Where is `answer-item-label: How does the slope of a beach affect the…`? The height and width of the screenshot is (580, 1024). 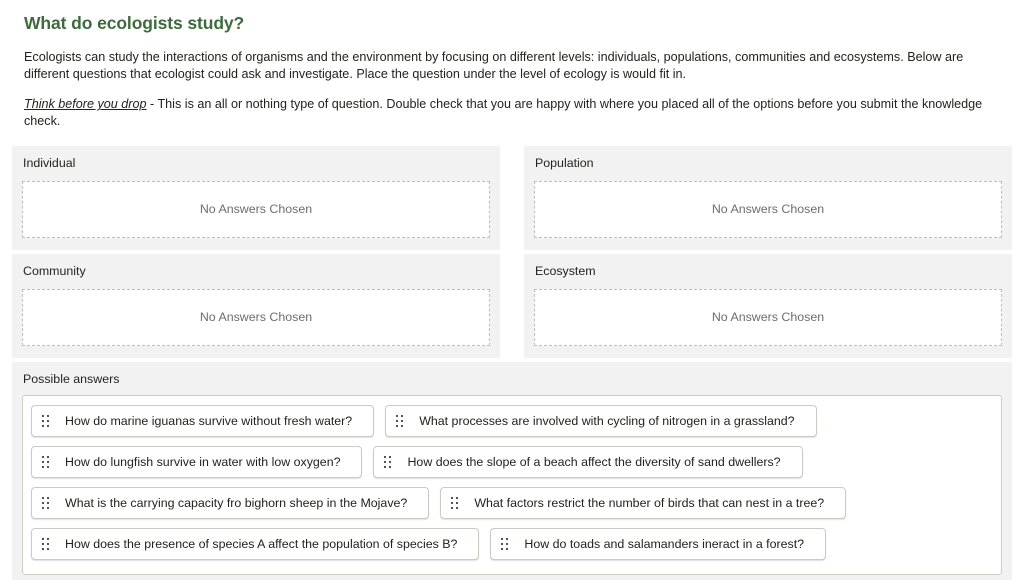 answer-item-label: How does the slope of a beach affect the… is located at coordinates (594, 462).